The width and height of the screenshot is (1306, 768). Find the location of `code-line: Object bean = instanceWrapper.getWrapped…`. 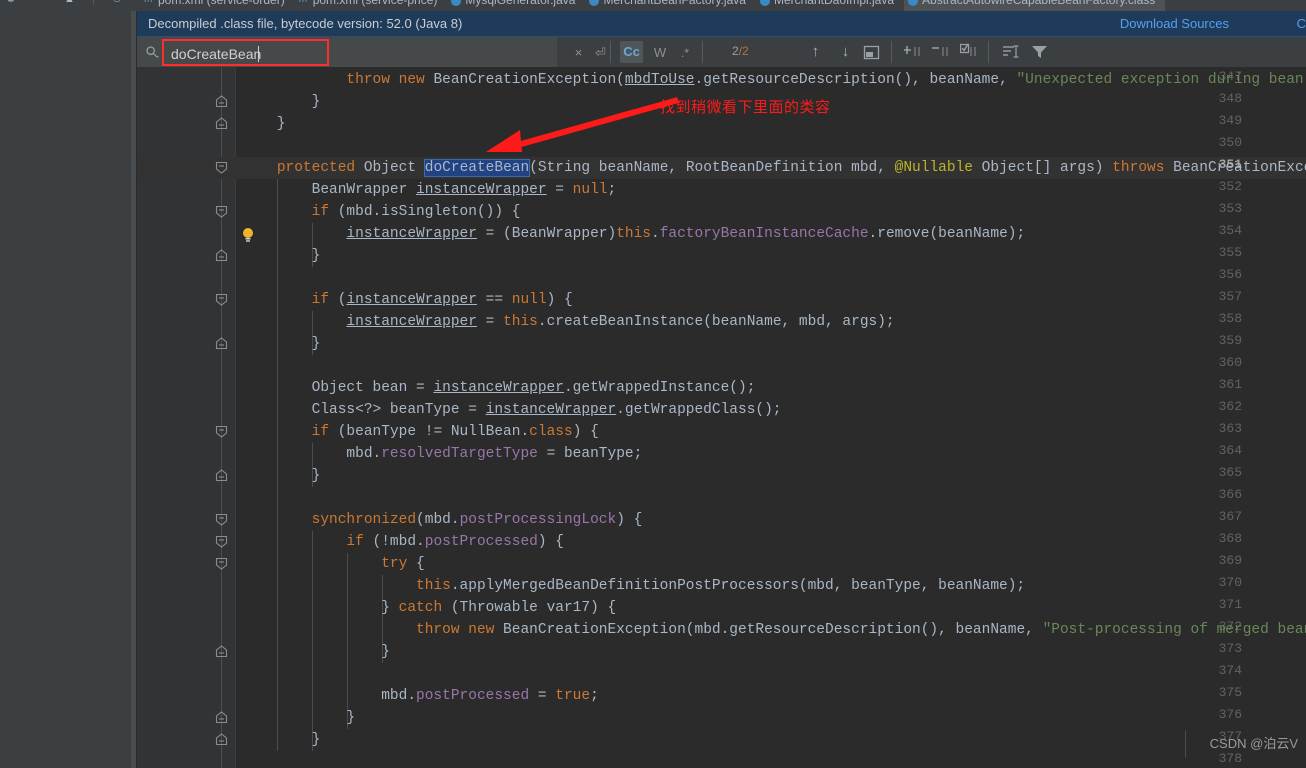

code-line: Object bean = instanceWrapper.getWrapped… is located at coordinates (499, 388).